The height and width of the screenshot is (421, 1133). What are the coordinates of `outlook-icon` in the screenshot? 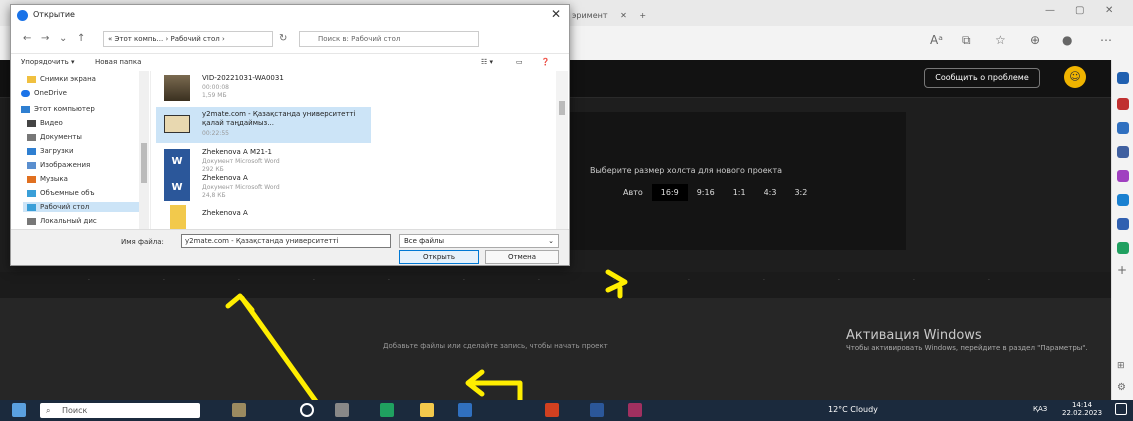 It's located at (1123, 200).